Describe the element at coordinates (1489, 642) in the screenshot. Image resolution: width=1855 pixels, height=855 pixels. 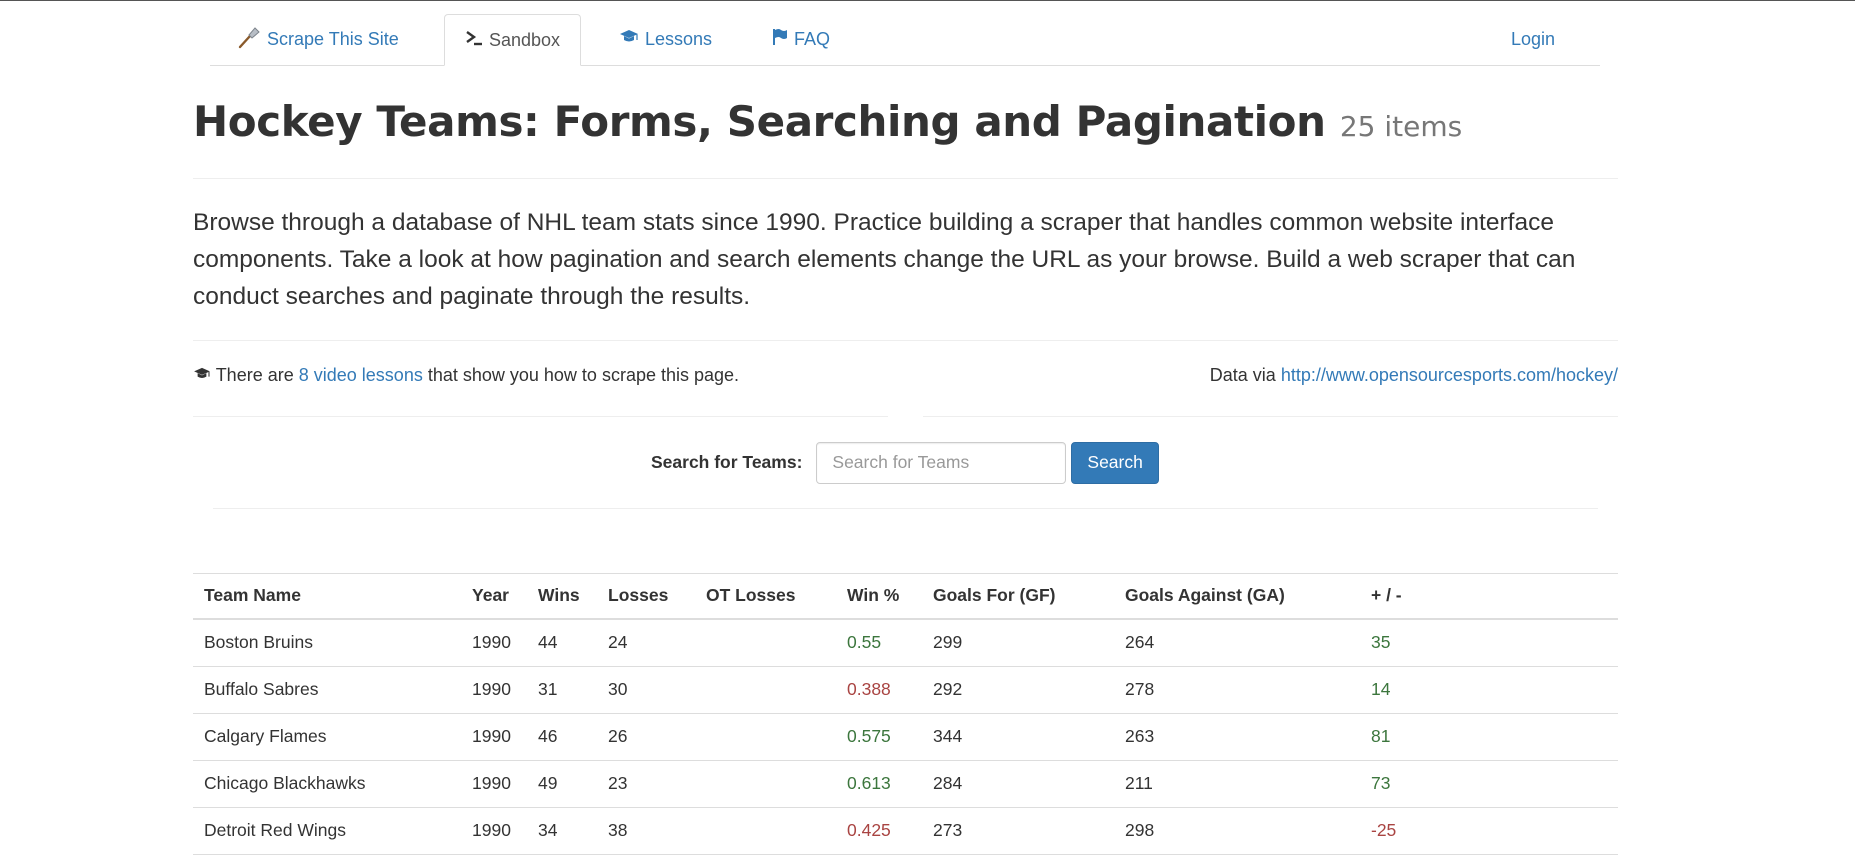
I see `plus-minus-cell: 35` at that location.